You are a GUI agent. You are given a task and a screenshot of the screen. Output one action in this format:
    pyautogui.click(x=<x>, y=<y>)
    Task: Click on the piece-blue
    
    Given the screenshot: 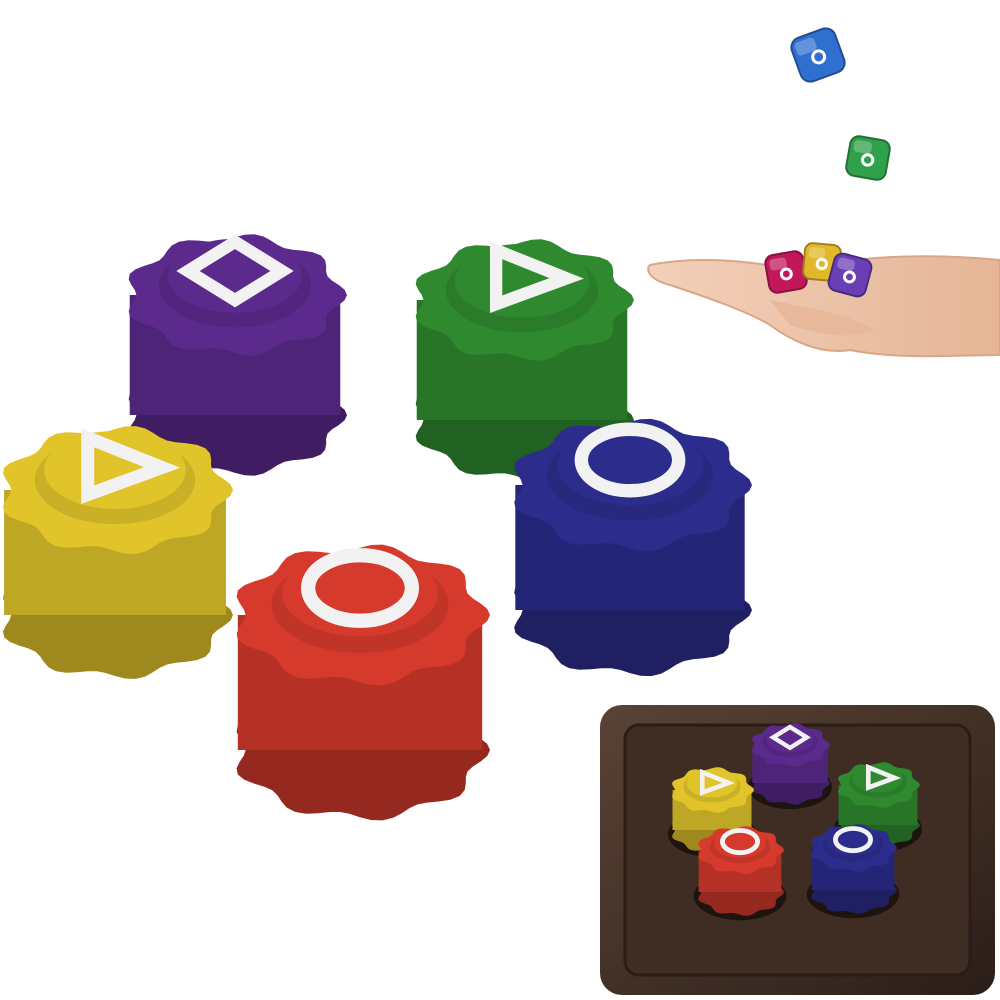 What is the action you would take?
    pyautogui.click(x=633, y=547)
    